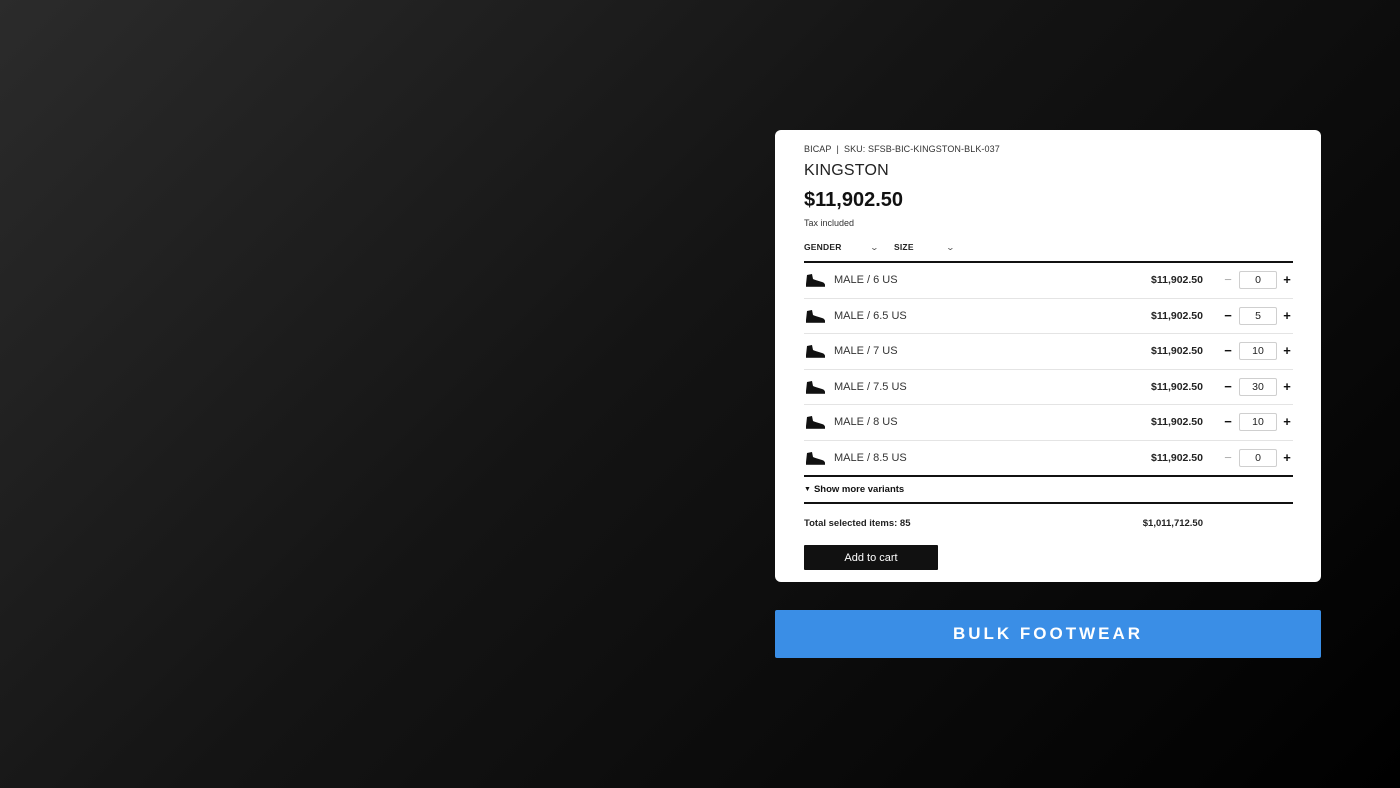  I want to click on add-to-cart-button: Add to cart, so click(871, 557).